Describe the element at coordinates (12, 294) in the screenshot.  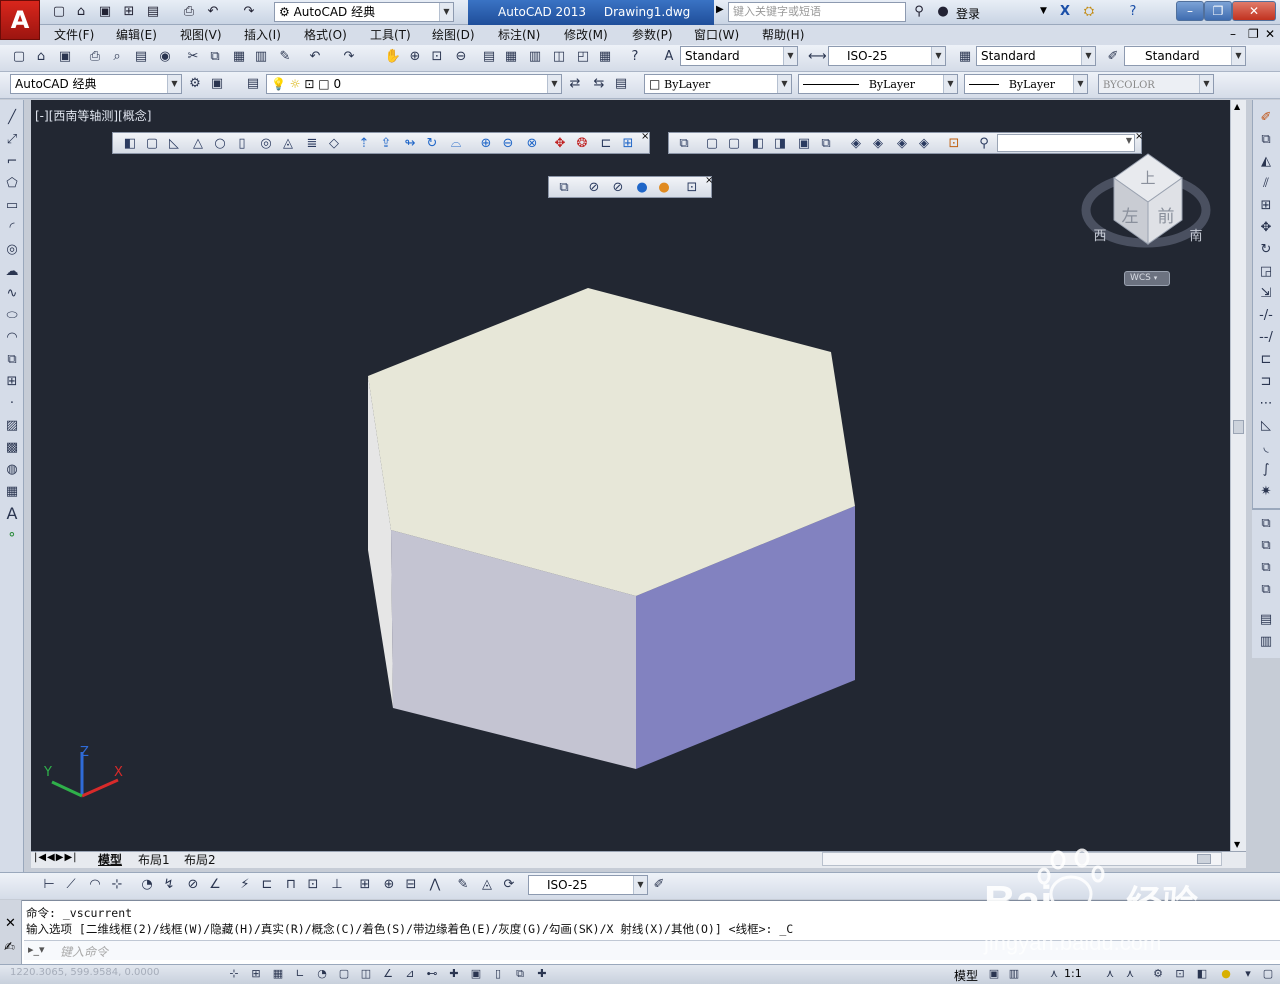
I see `spline-icon: ∿` at that location.